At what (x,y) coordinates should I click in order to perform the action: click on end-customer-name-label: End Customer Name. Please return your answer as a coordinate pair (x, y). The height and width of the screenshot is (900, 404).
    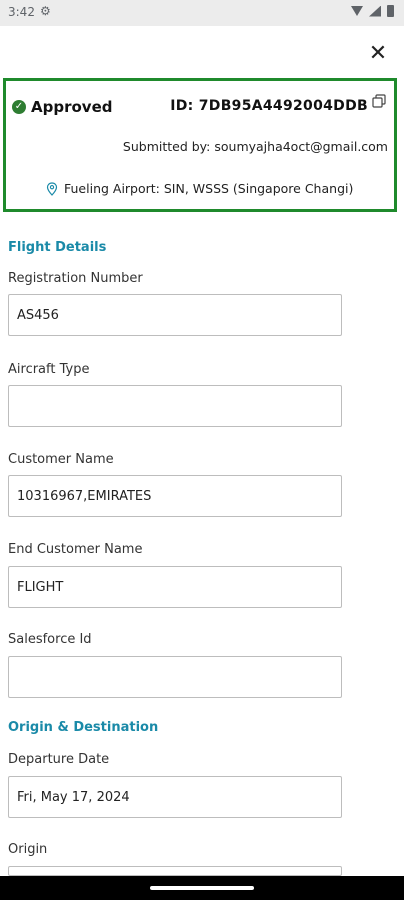
    Looking at the image, I should click on (75, 549).